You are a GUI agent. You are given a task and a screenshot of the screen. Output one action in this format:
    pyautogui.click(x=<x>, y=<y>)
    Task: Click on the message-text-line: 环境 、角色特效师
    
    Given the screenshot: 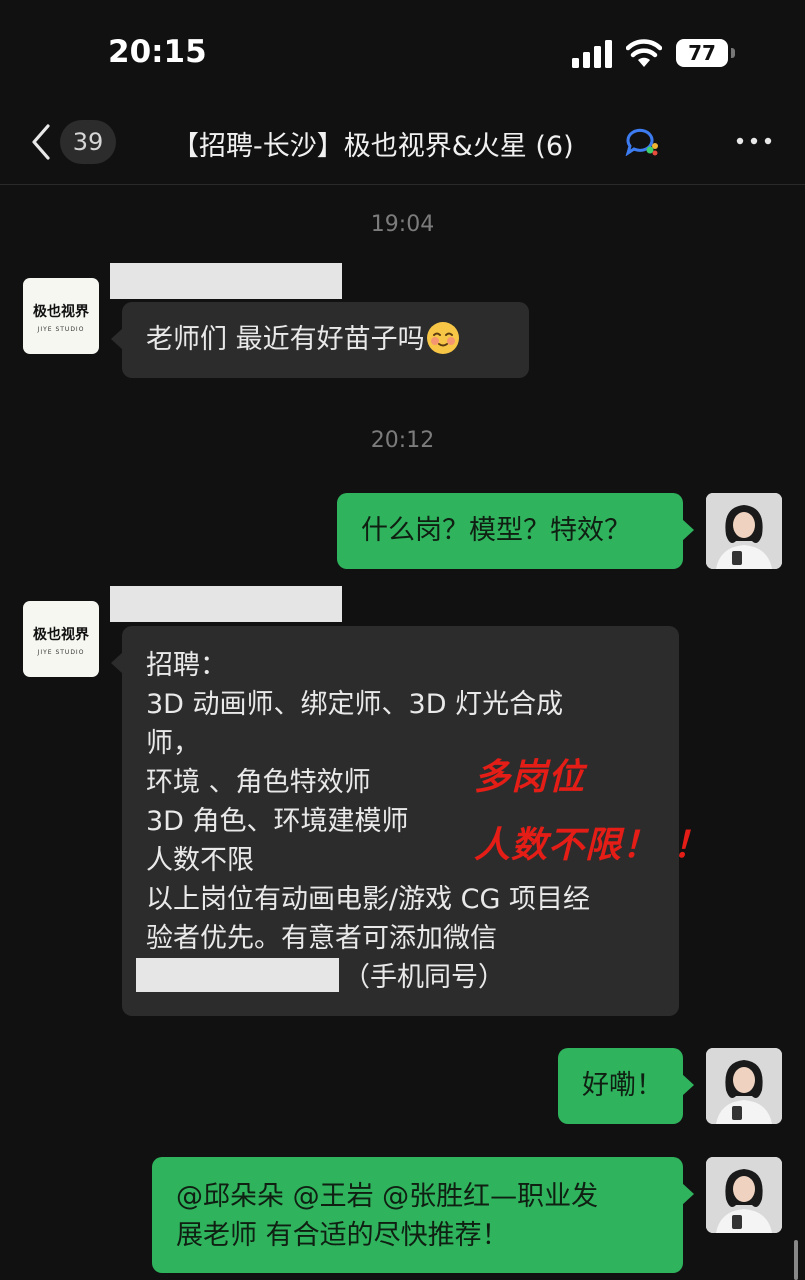 What is the action you would take?
    pyautogui.click(x=258, y=782)
    